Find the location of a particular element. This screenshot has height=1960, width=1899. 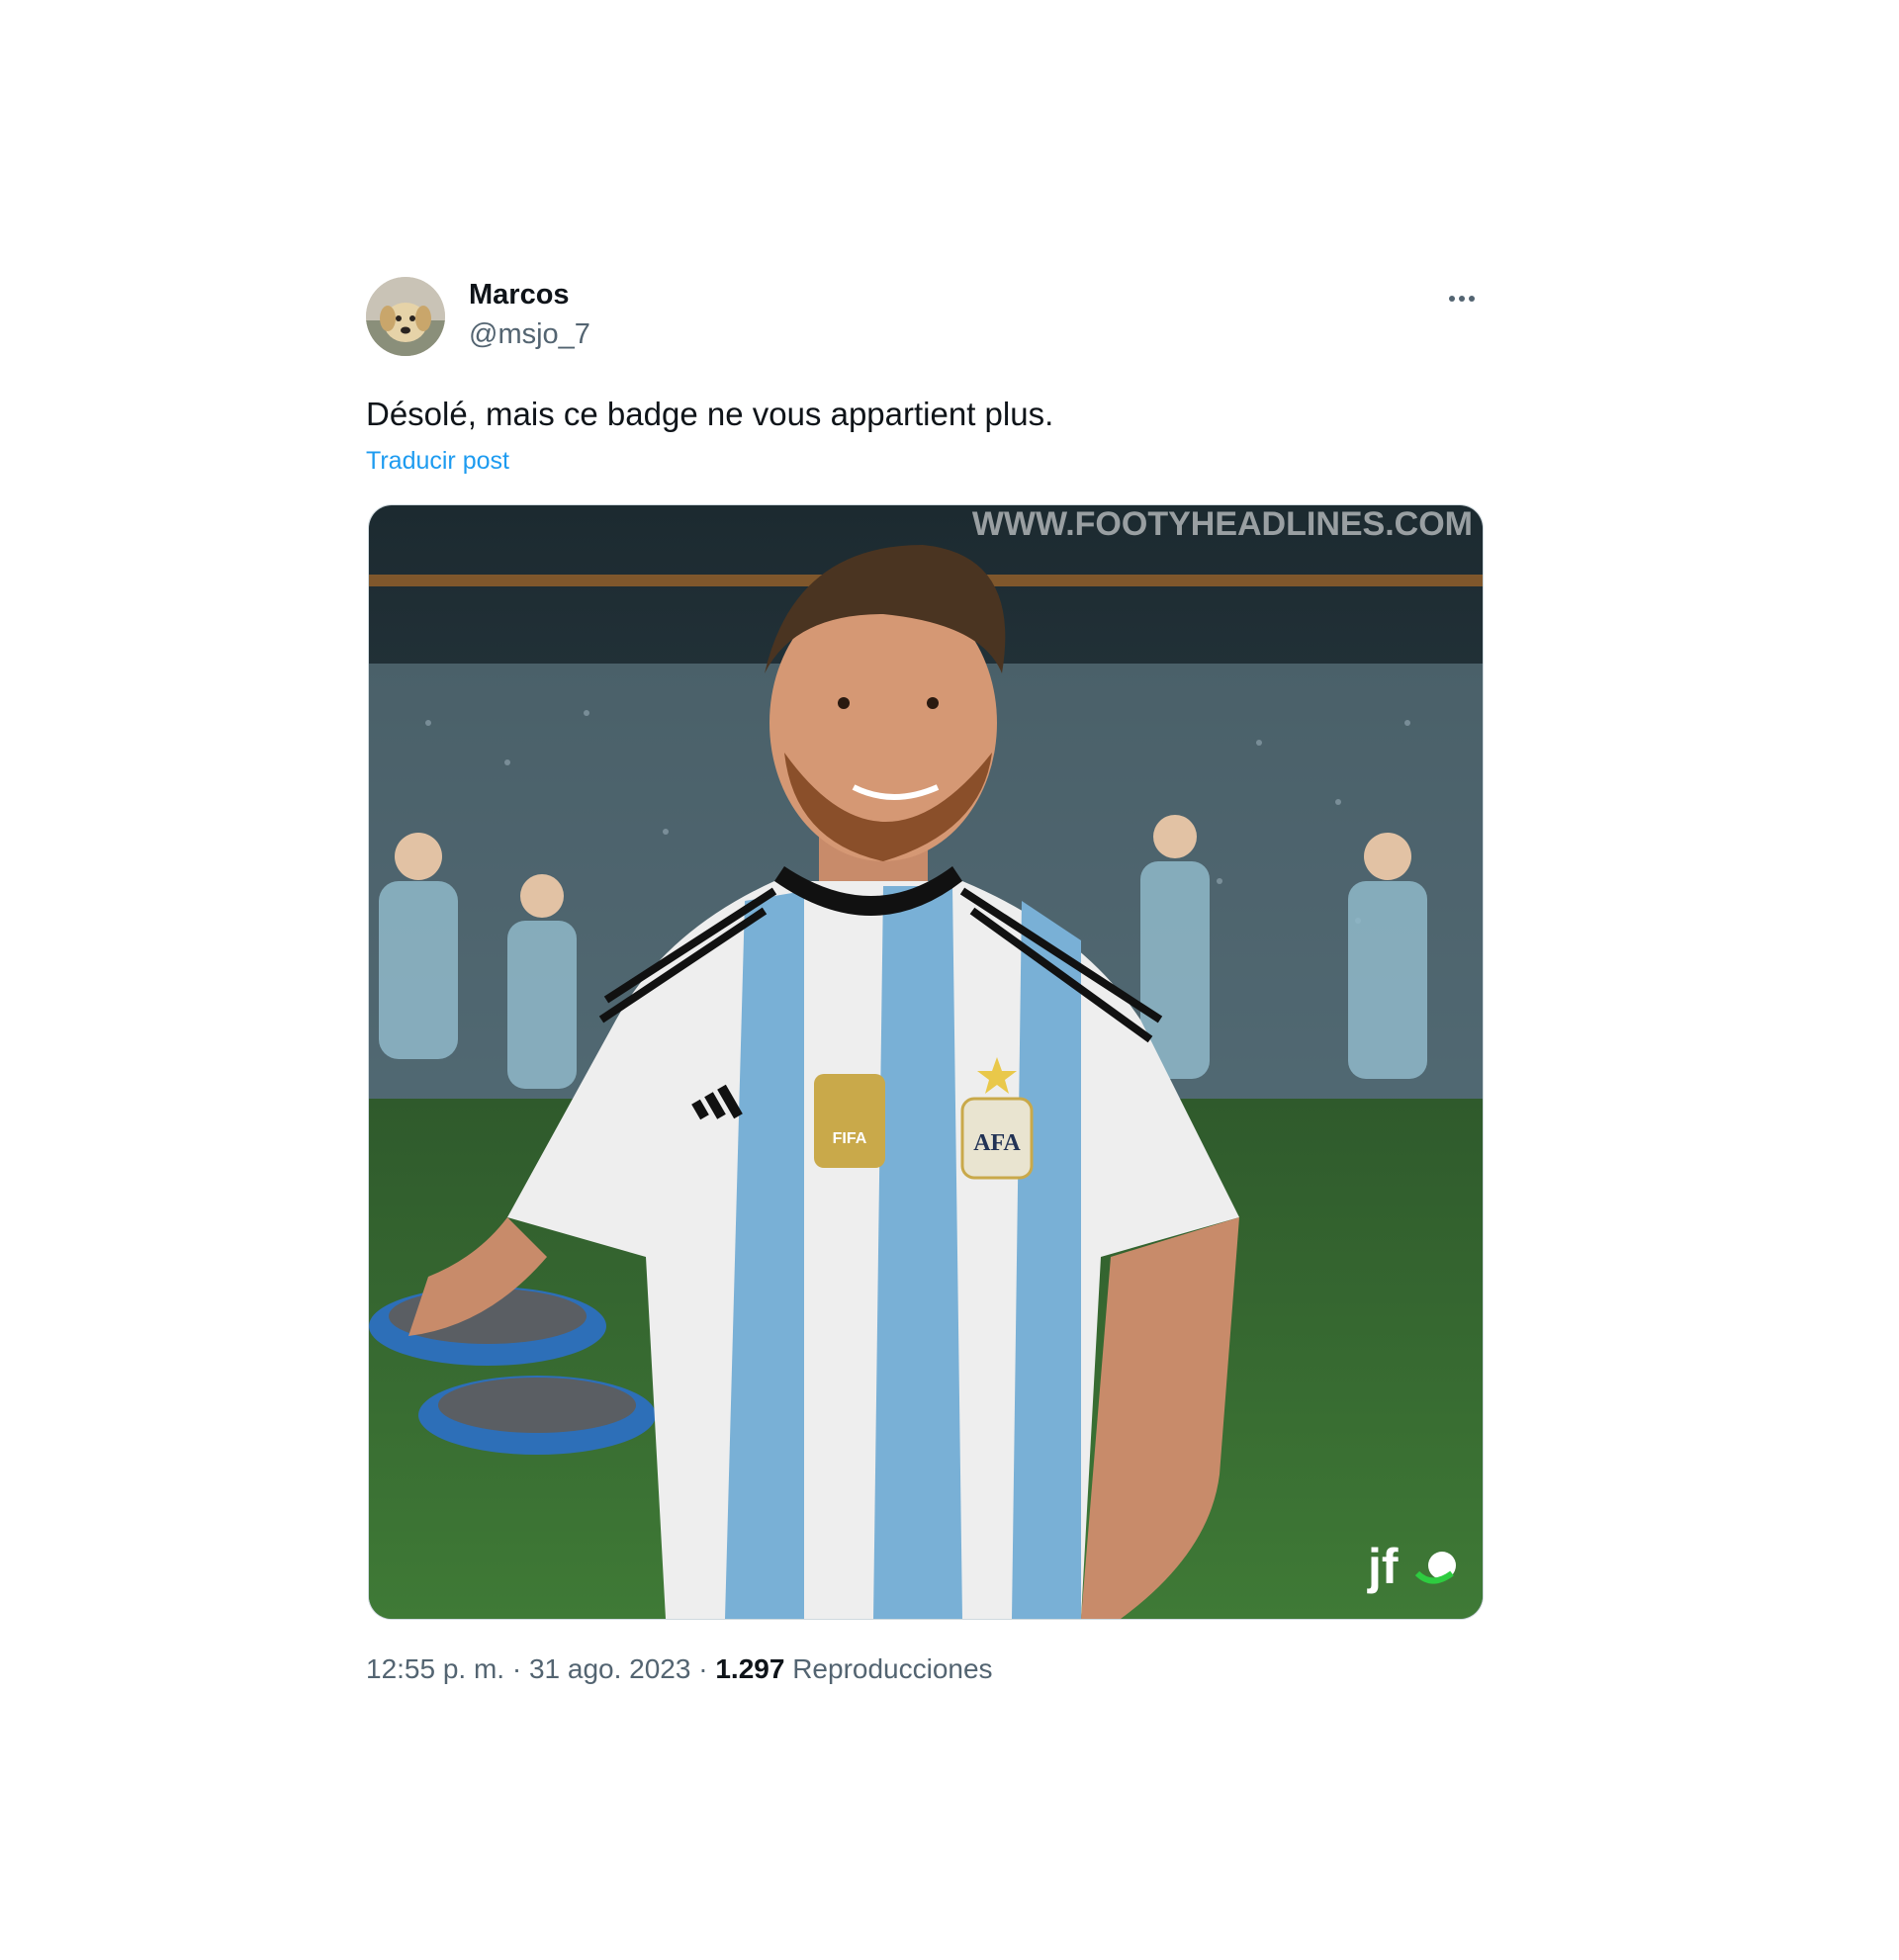

author-name: Marcos is located at coordinates (519, 295).